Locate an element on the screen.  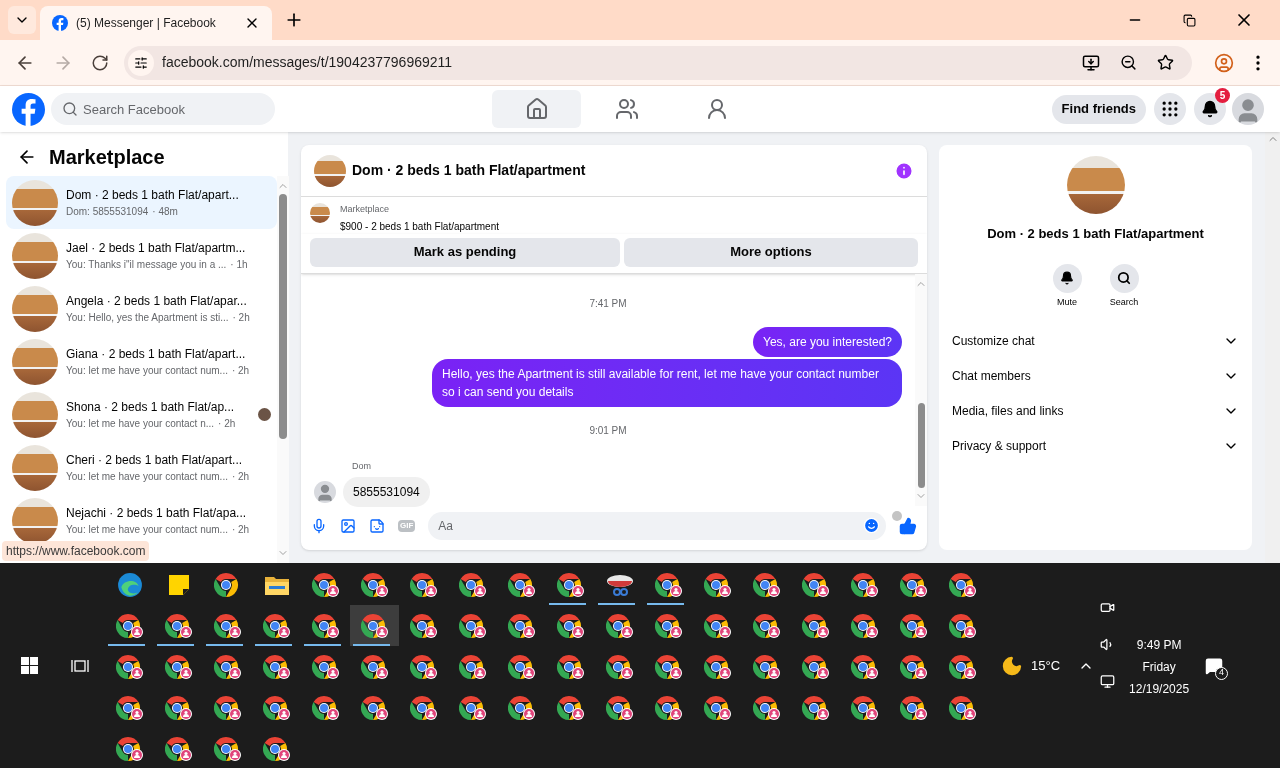
photo-icon is located at coordinates (348, 526).